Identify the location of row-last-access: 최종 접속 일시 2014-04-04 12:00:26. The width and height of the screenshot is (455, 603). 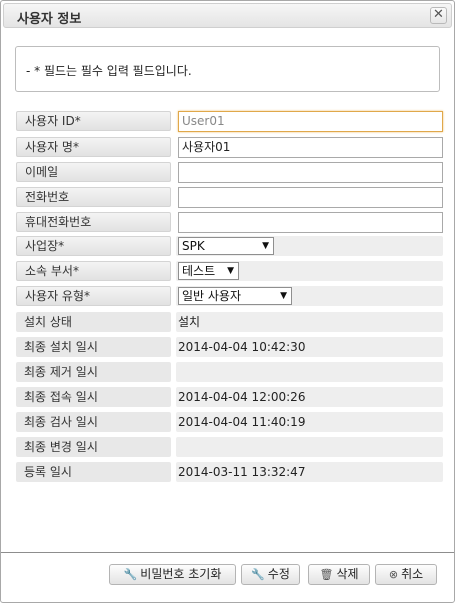
(229, 398).